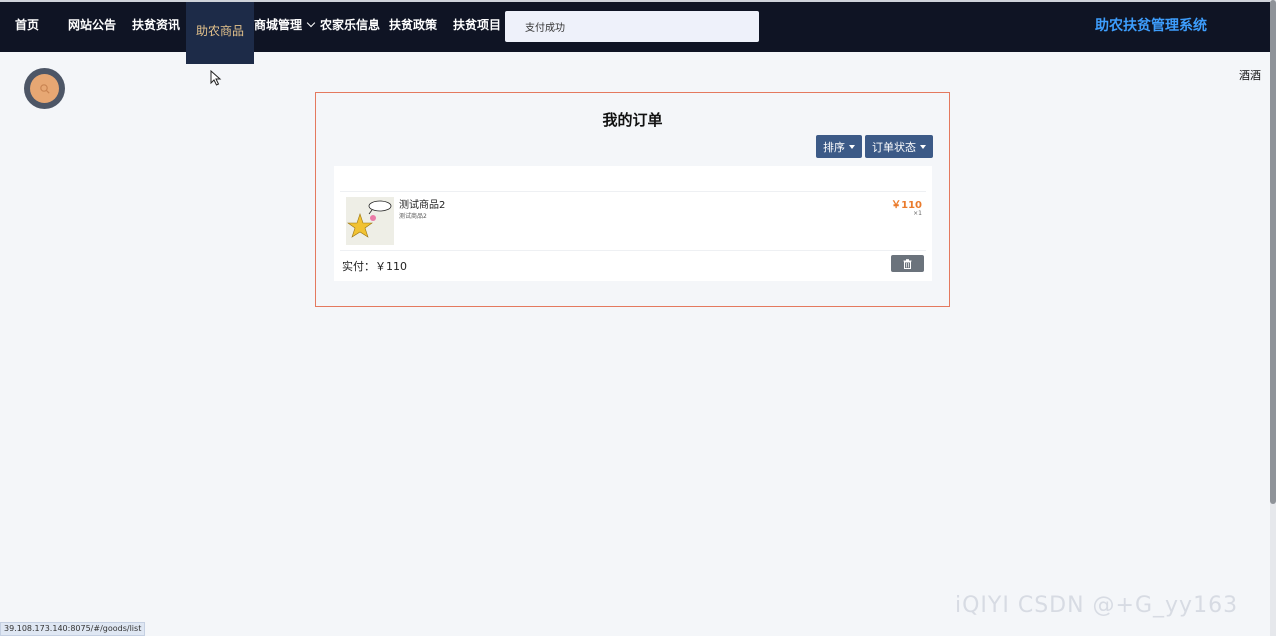 The image size is (1276, 636). I want to click on order-status-label: 订单状态, so click(894, 147).